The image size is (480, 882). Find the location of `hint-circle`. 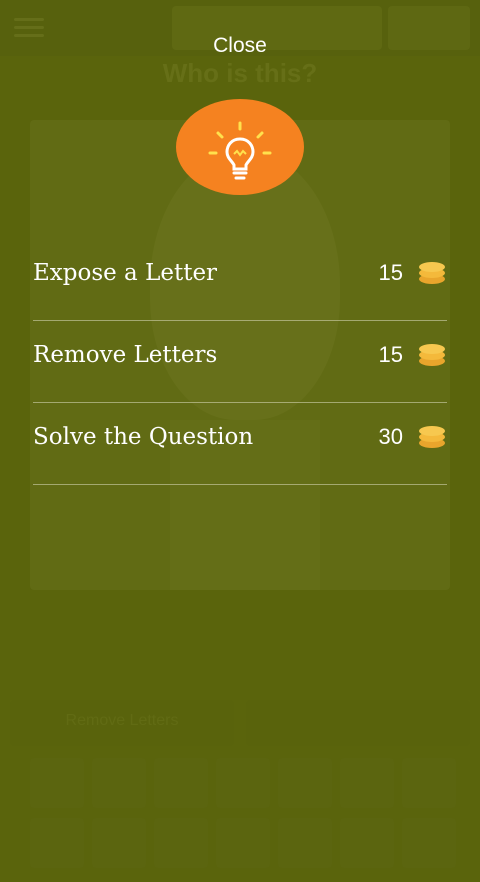

hint-circle is located at coordinates (240, 147).